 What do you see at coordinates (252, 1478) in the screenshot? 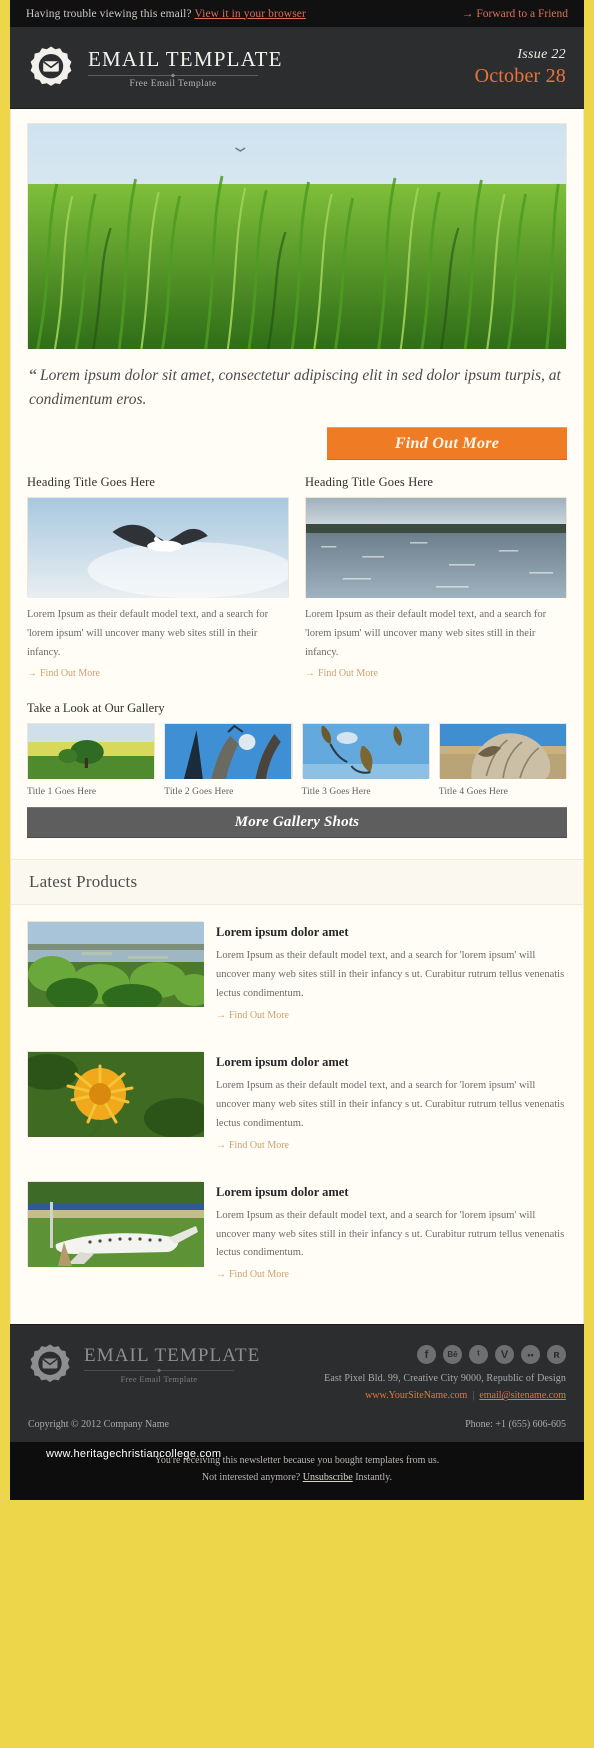
I see `legal-prefix: Not interested anymore?` at bounding box center [252, 1478].